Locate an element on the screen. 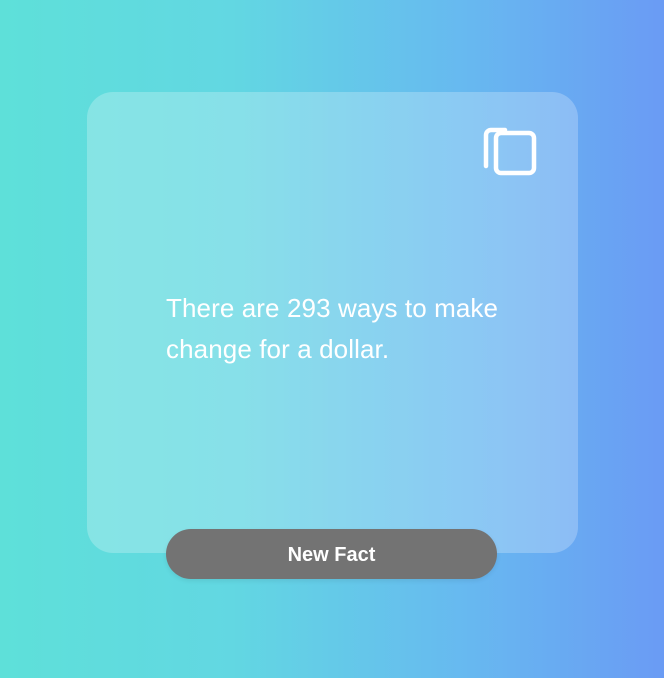 The height and width of the screenshot is (678, 664). copy-icon is located at coordinates (510, 151).